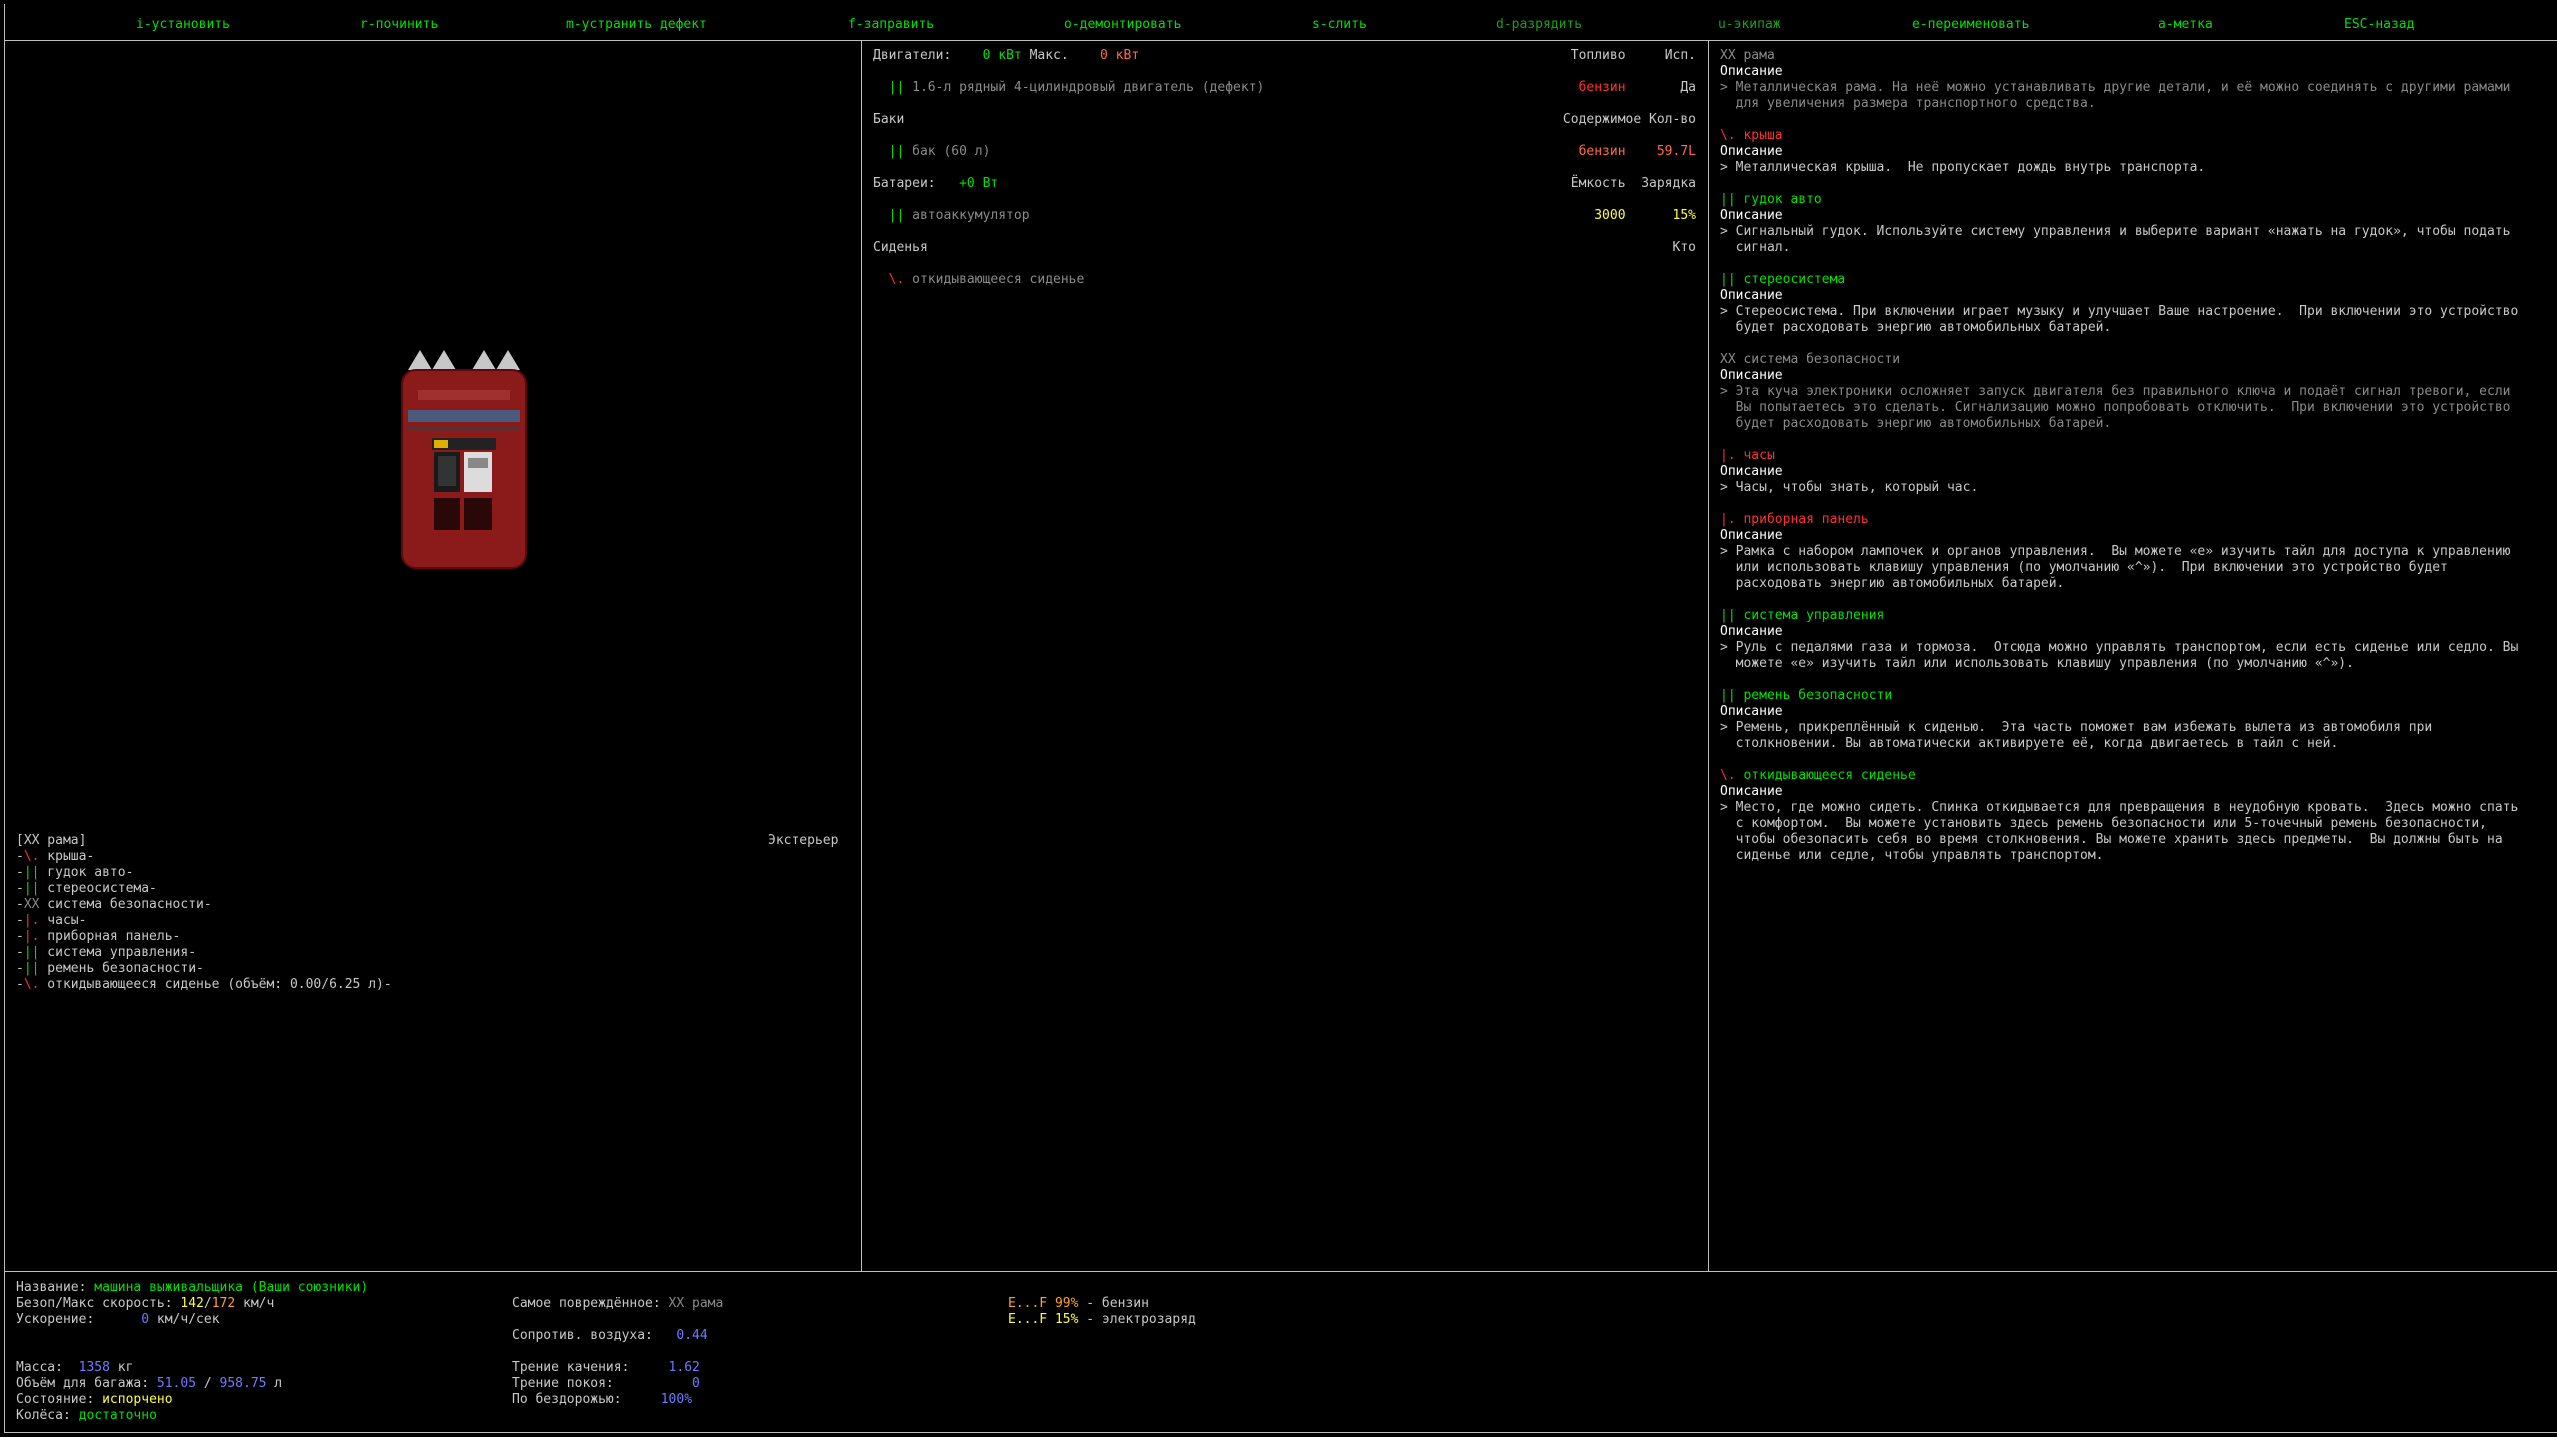  I want to click on key-action-1: r-починить, so click(399, 25).